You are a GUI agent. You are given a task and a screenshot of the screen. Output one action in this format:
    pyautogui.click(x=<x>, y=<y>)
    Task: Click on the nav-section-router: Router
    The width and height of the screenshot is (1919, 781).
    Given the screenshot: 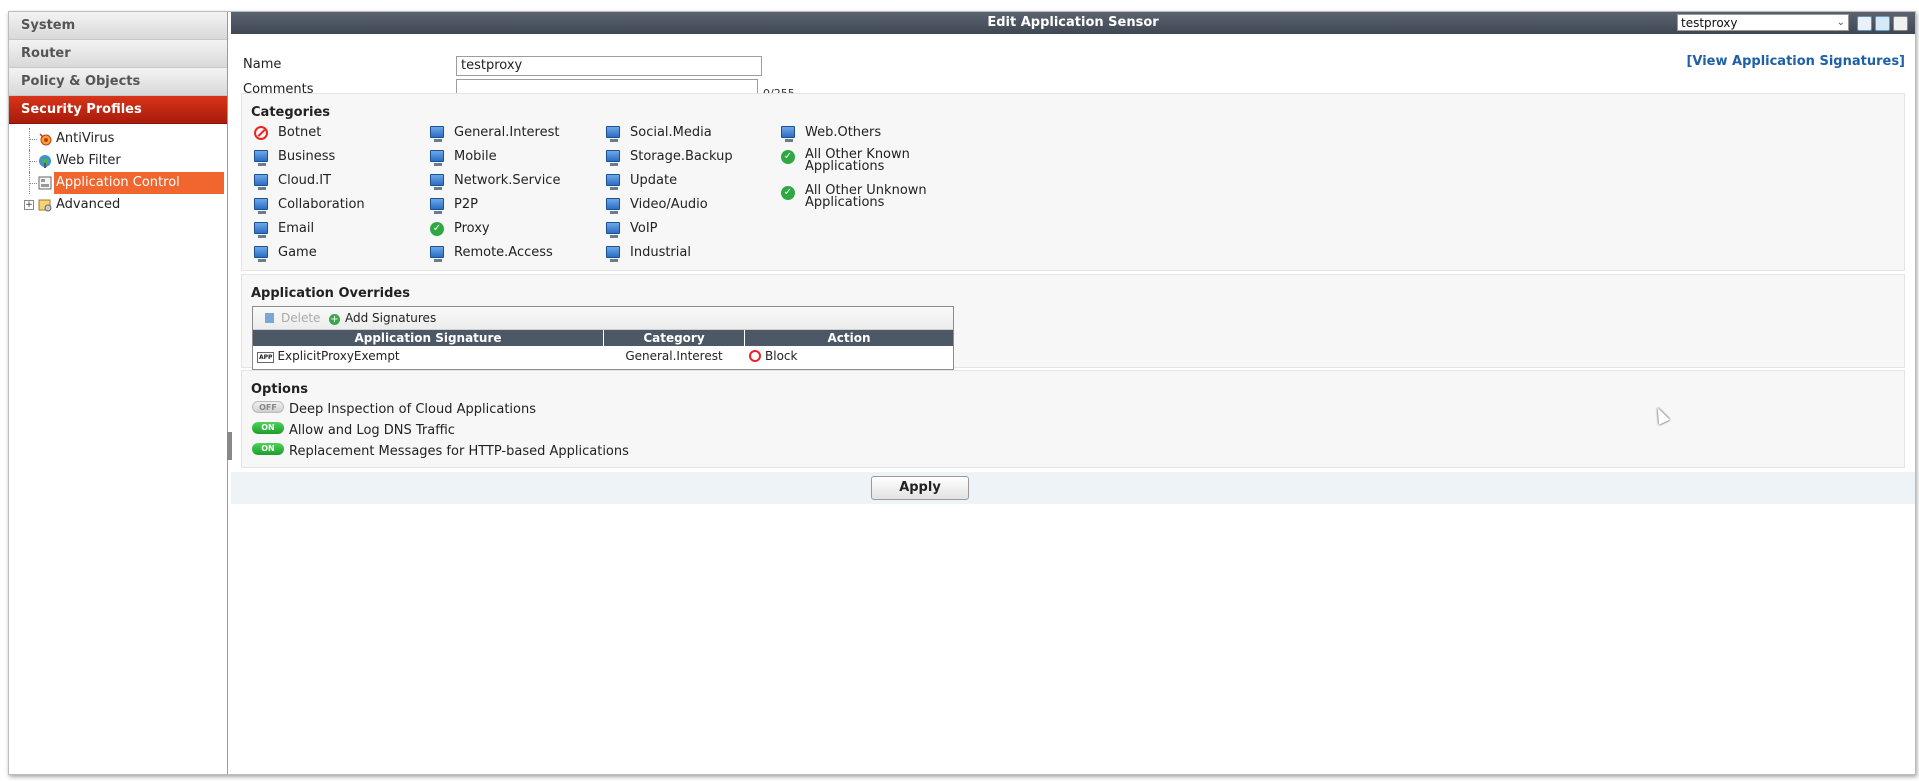 What is the action you would take?
    pyautogui.click(x=118, y=54)
    